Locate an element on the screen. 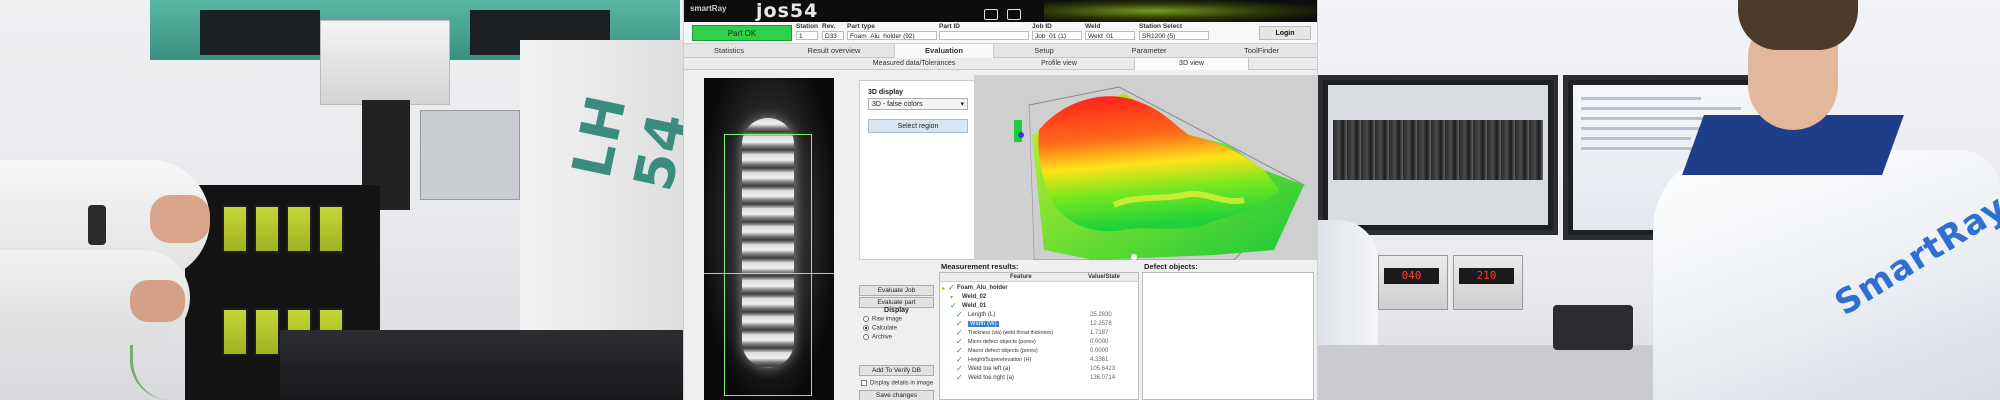 The height and width of the screenshot is (400, 2000). folder-icon: ▸ is located at coordinates (944, 289).